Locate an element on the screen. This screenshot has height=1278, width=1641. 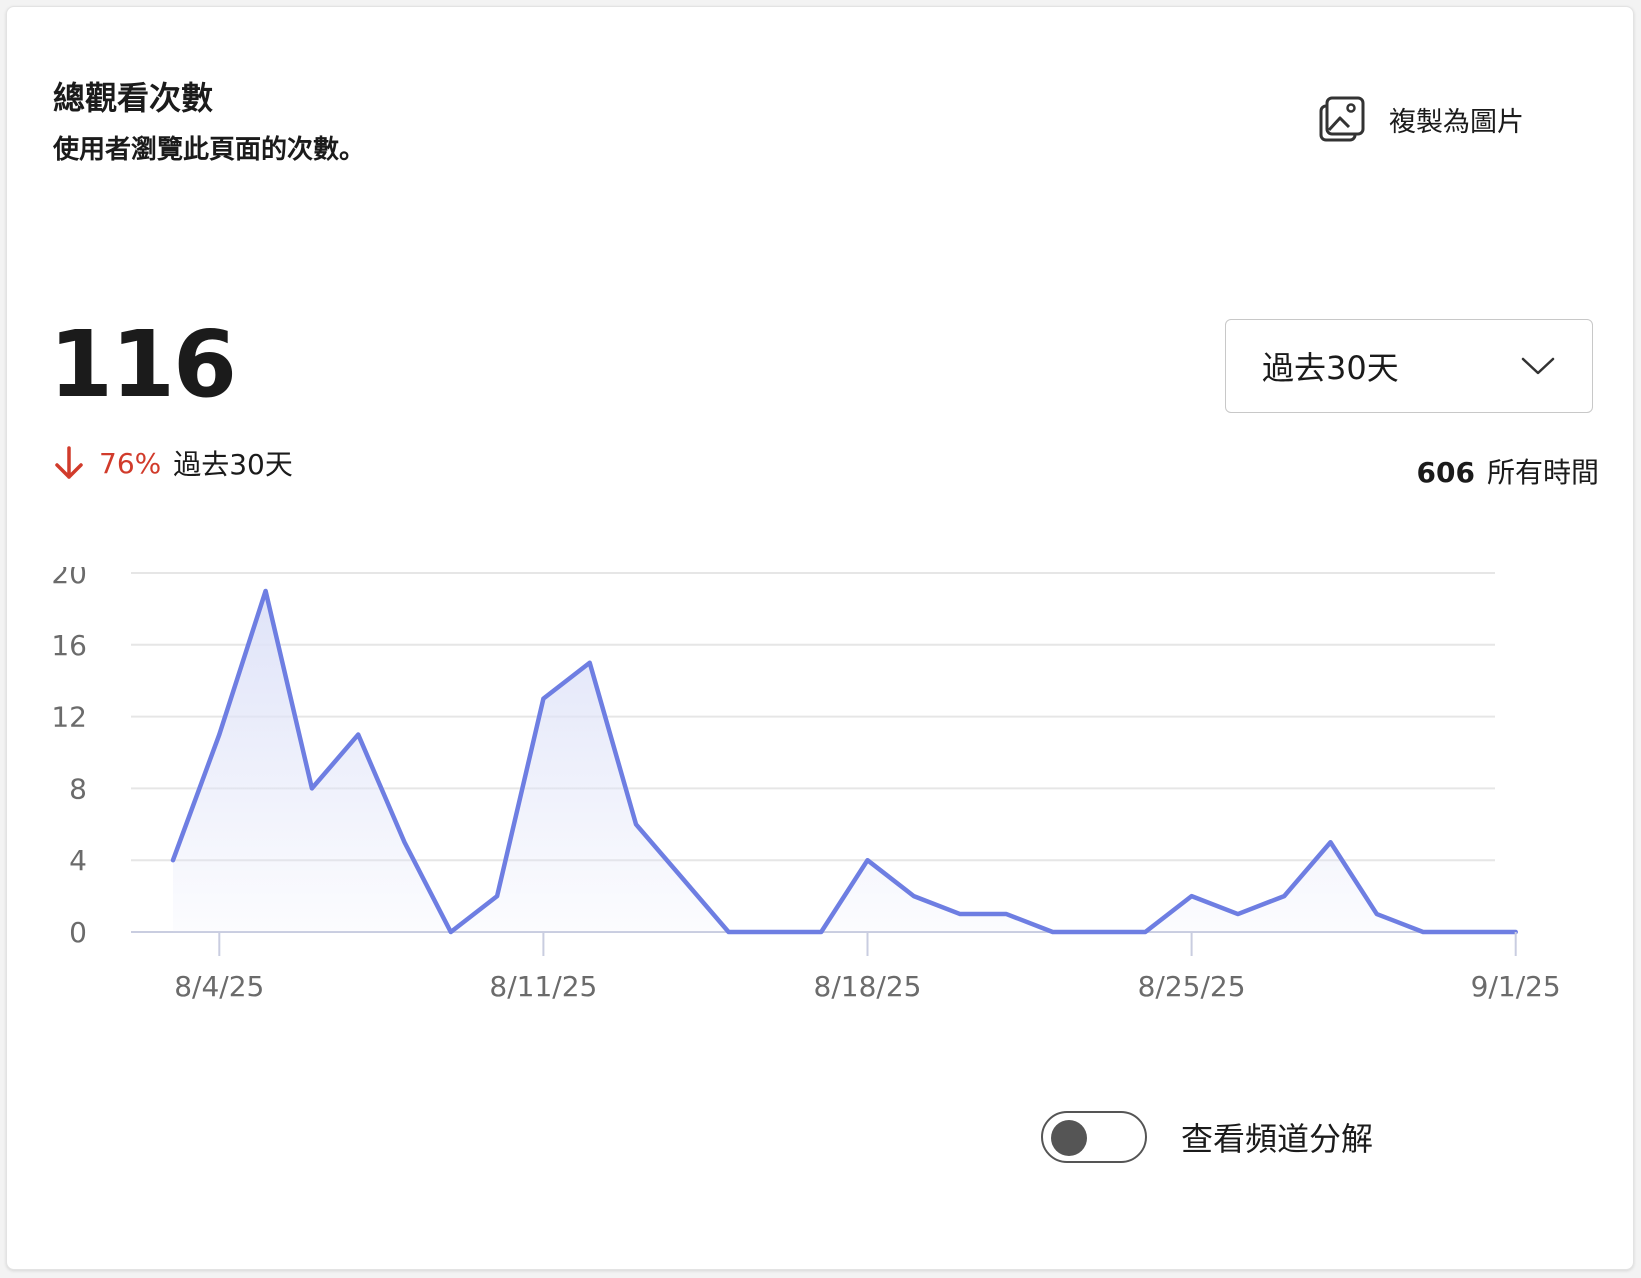
period-dropdown-value: 過去30天 is located at coordinates (1330, 368).